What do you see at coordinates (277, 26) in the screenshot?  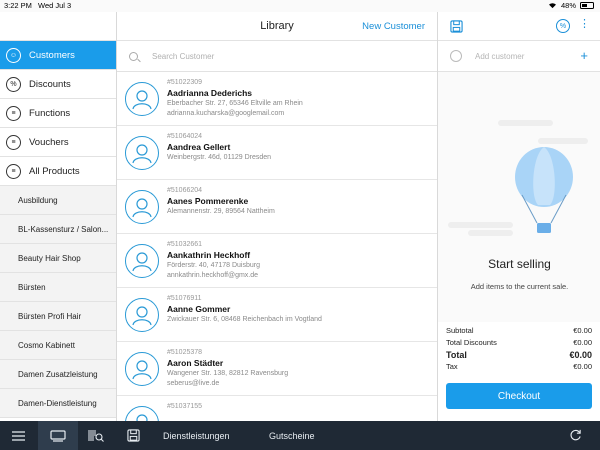 I see `library-header: Library New Customer` at bounding box center [277, 26].